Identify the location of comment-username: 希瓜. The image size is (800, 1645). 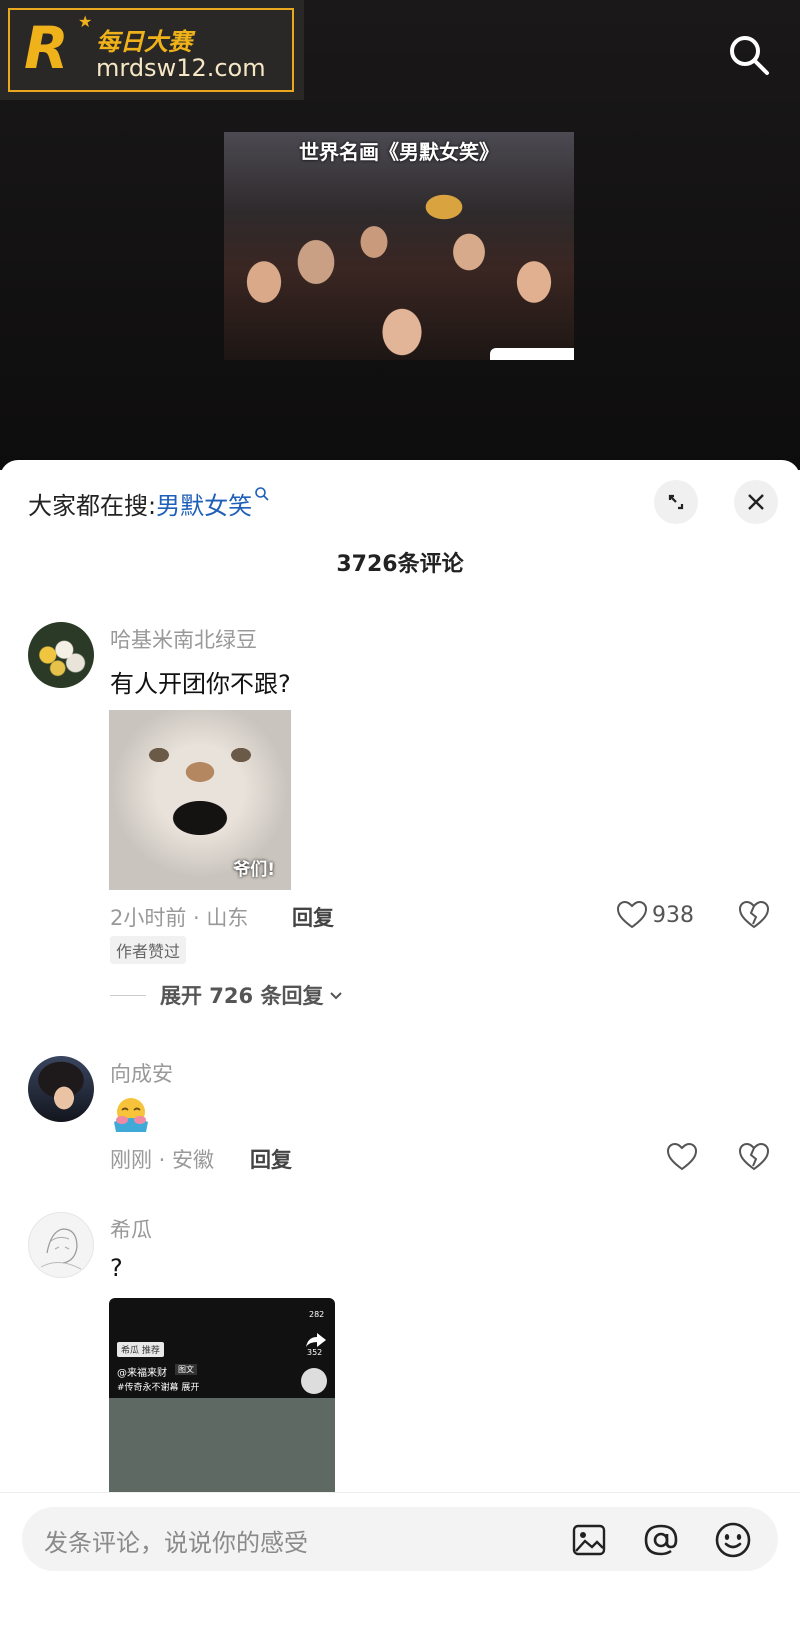
(131, 1229).